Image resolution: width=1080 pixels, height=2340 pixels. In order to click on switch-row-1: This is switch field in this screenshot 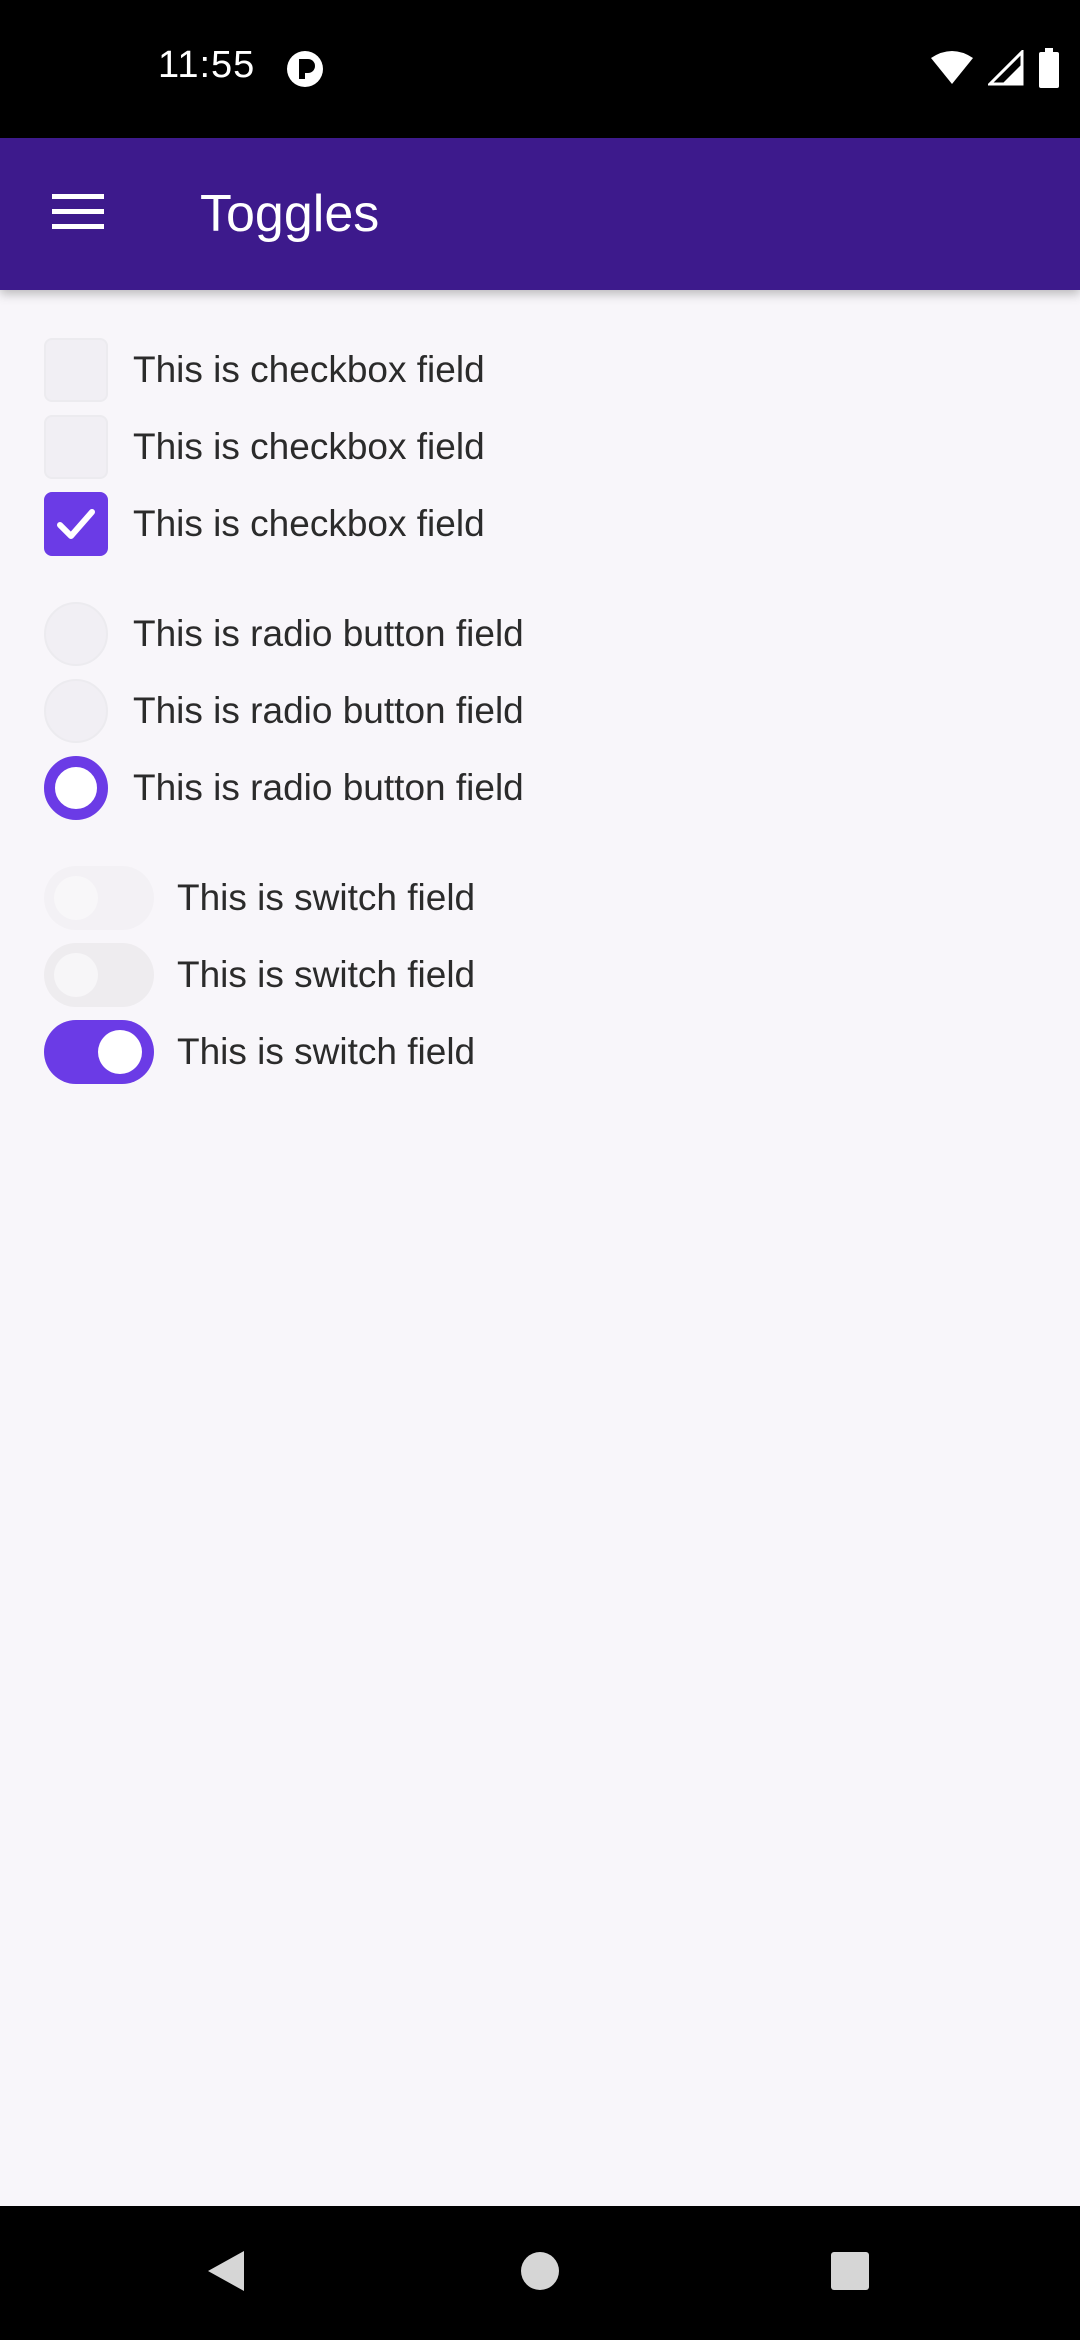, I will do `click(540, 898)`.